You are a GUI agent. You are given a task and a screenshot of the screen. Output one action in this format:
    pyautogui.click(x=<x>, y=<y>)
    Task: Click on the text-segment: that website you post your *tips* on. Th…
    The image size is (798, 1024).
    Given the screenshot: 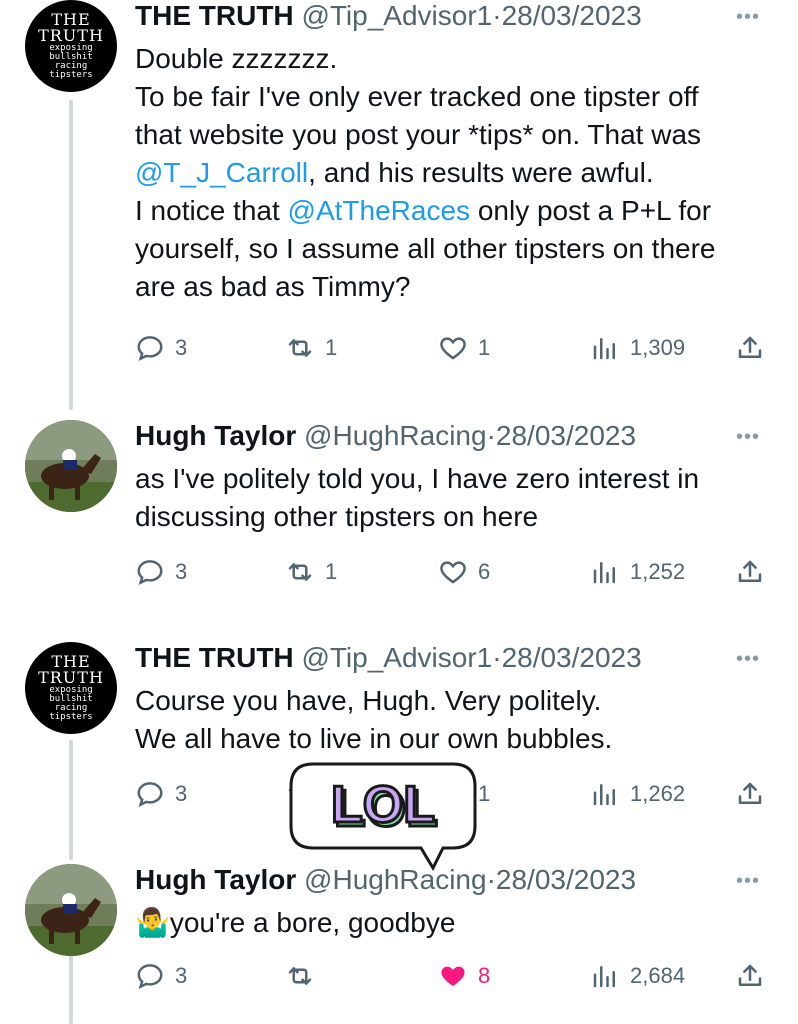 What is the action you would take?
    pyautogui.click(x=418, y=134)
    